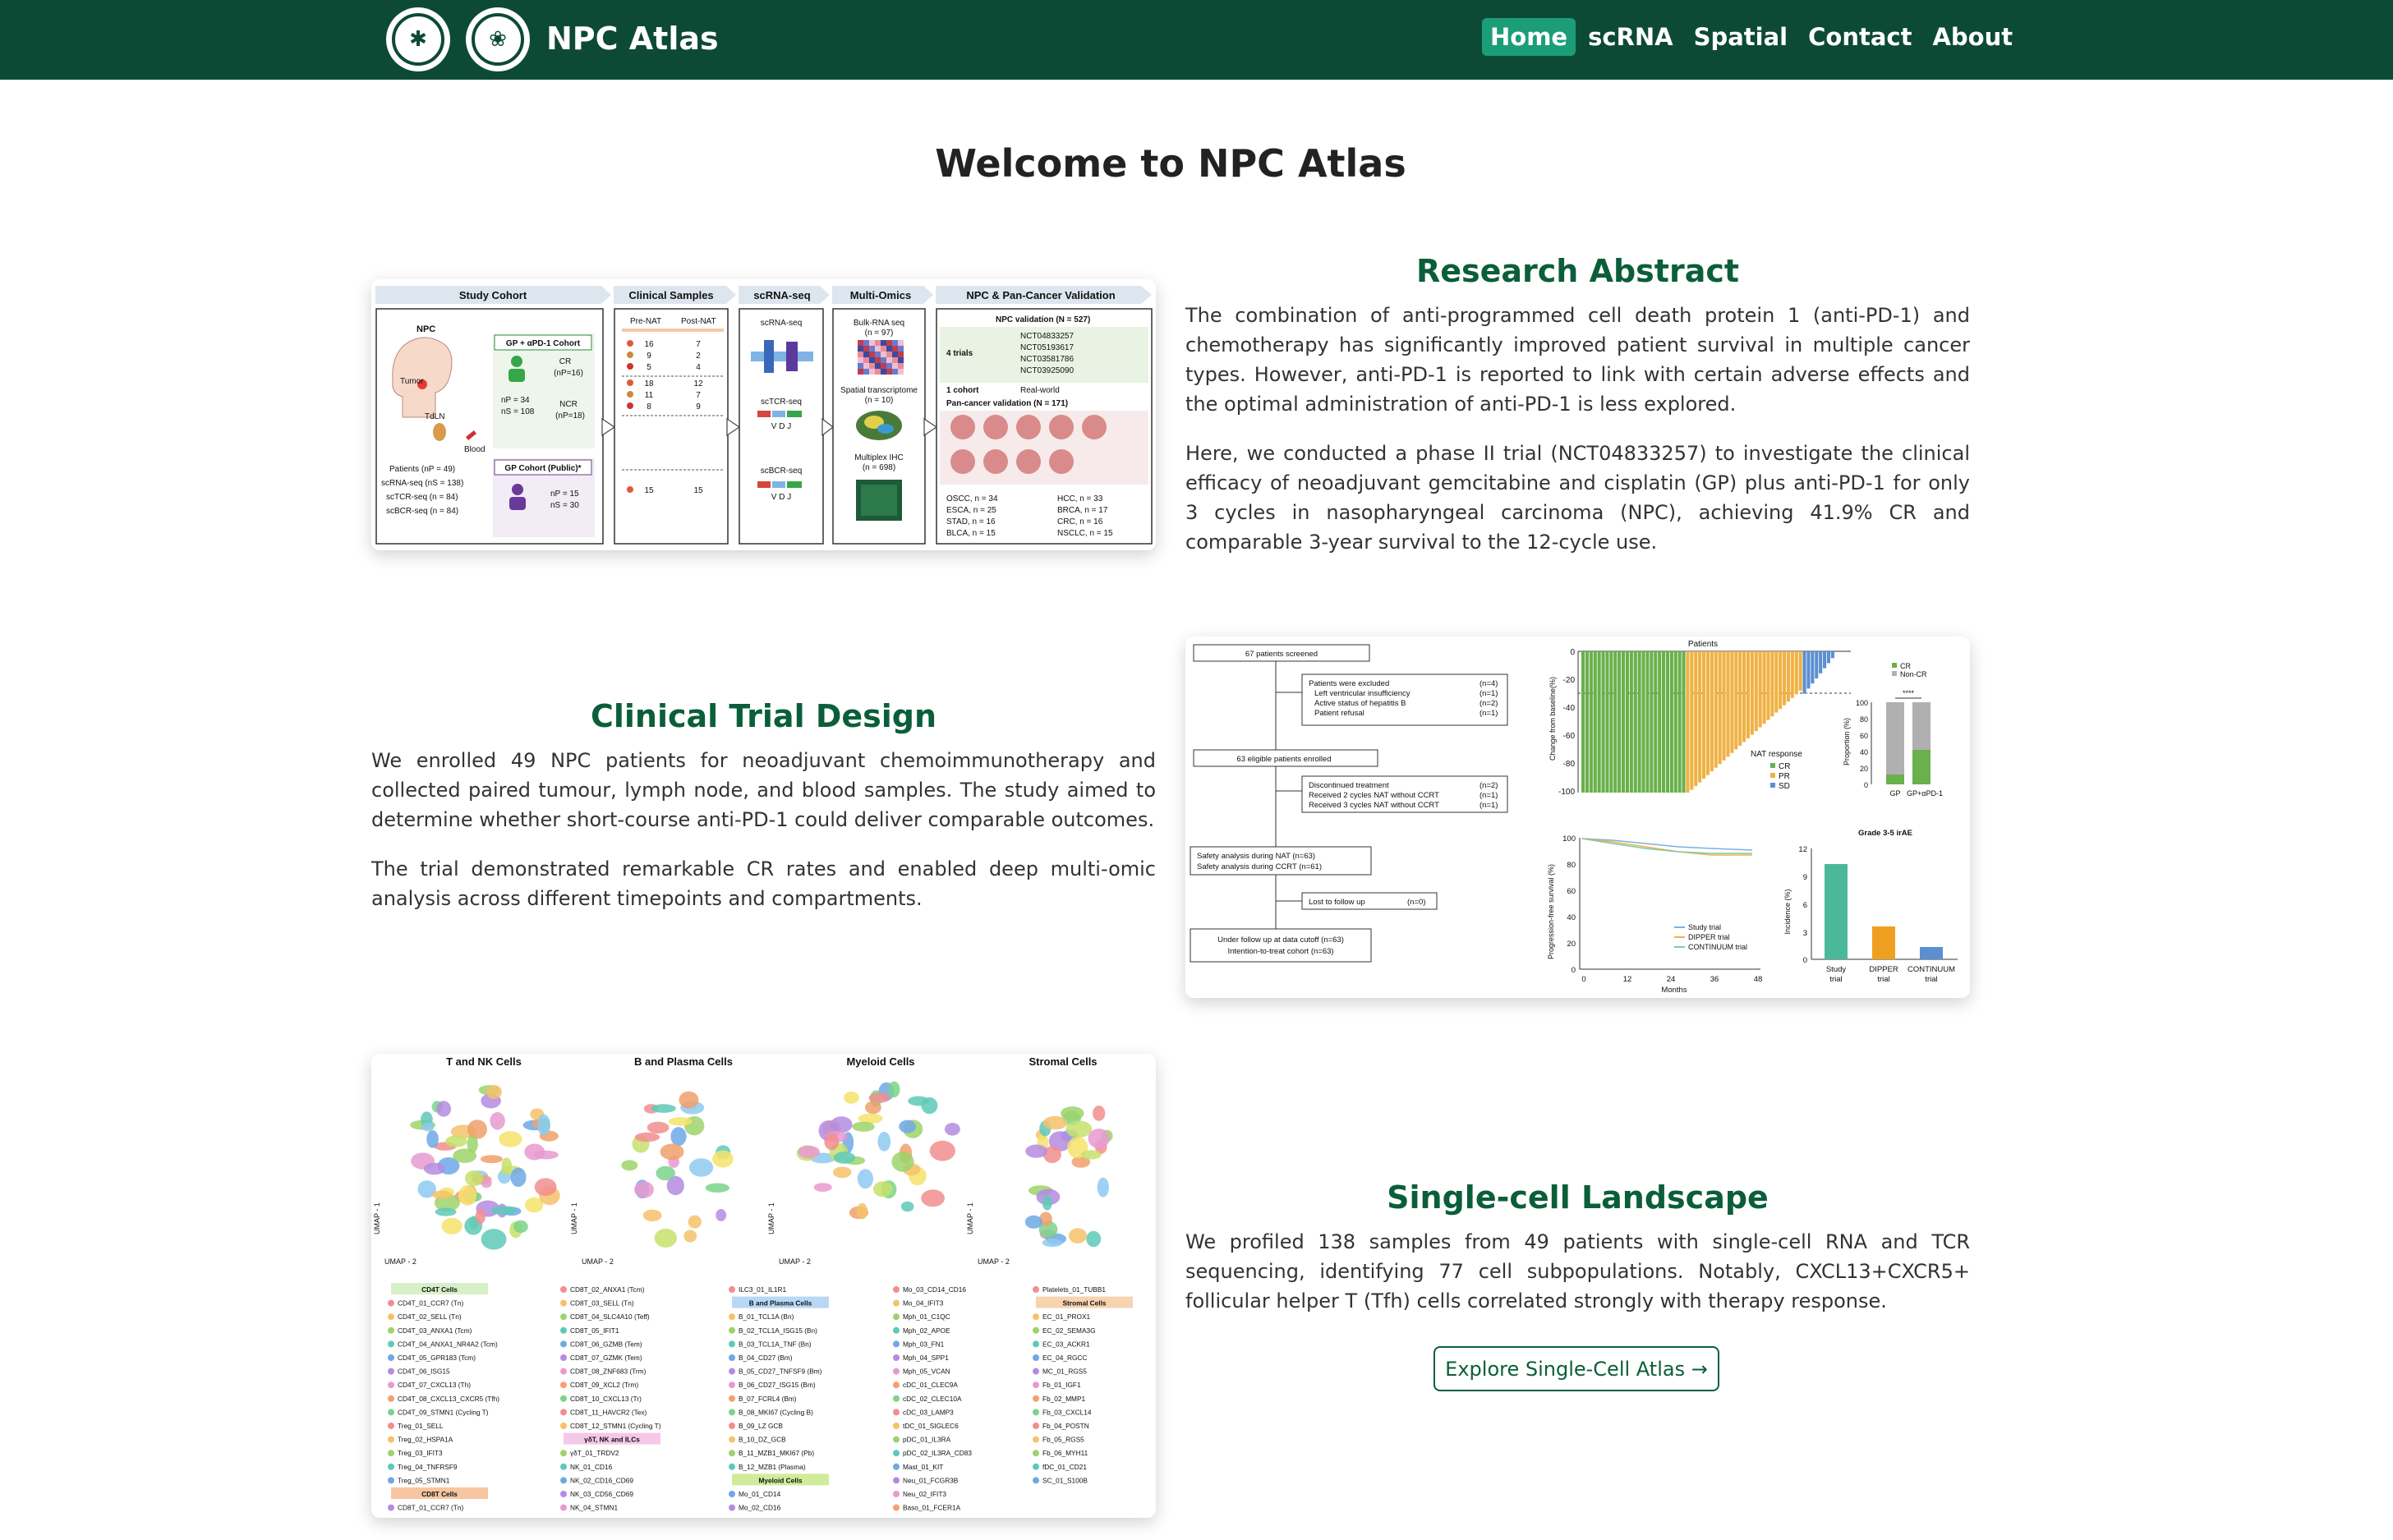 The image size is (2393, 1540). I want to click on pfs-xtick-4: 48, so click(1758, 979).